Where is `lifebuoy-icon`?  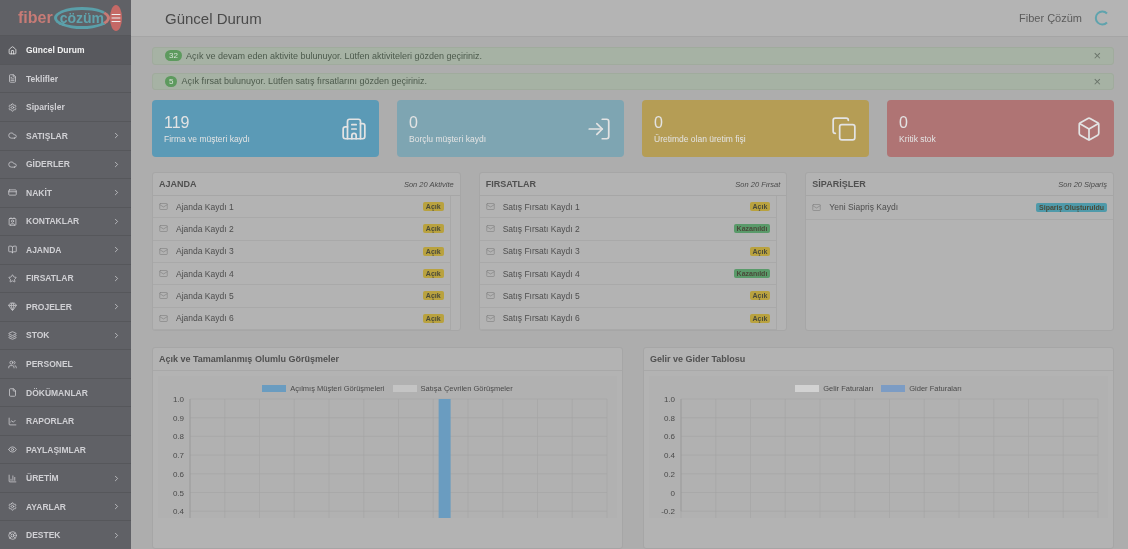
lifebuoy-icon is located at coordinates (12, 535).